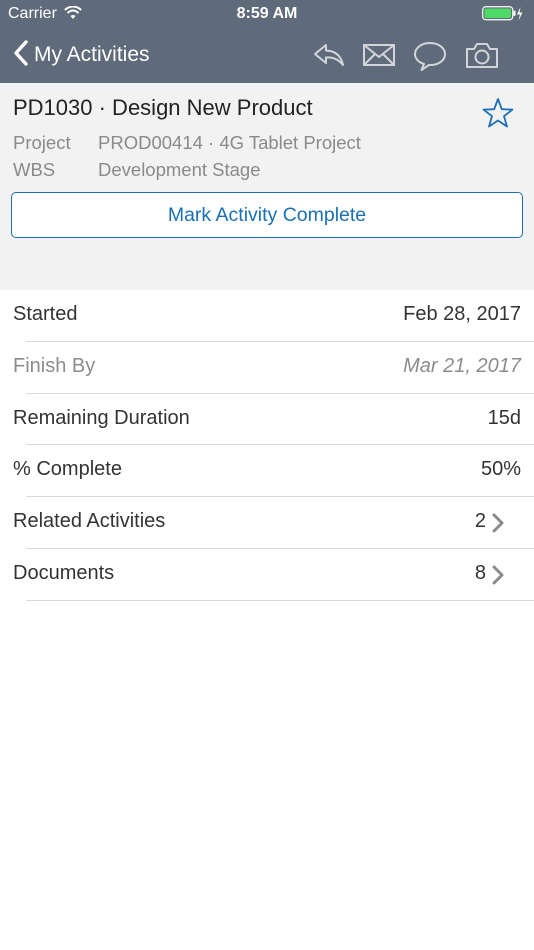 The image size is (534, 950). Describe the element at coordinates (267, 215) in the screenshot. I see `mark-complete-button: Mark Activity Complete` at that location.